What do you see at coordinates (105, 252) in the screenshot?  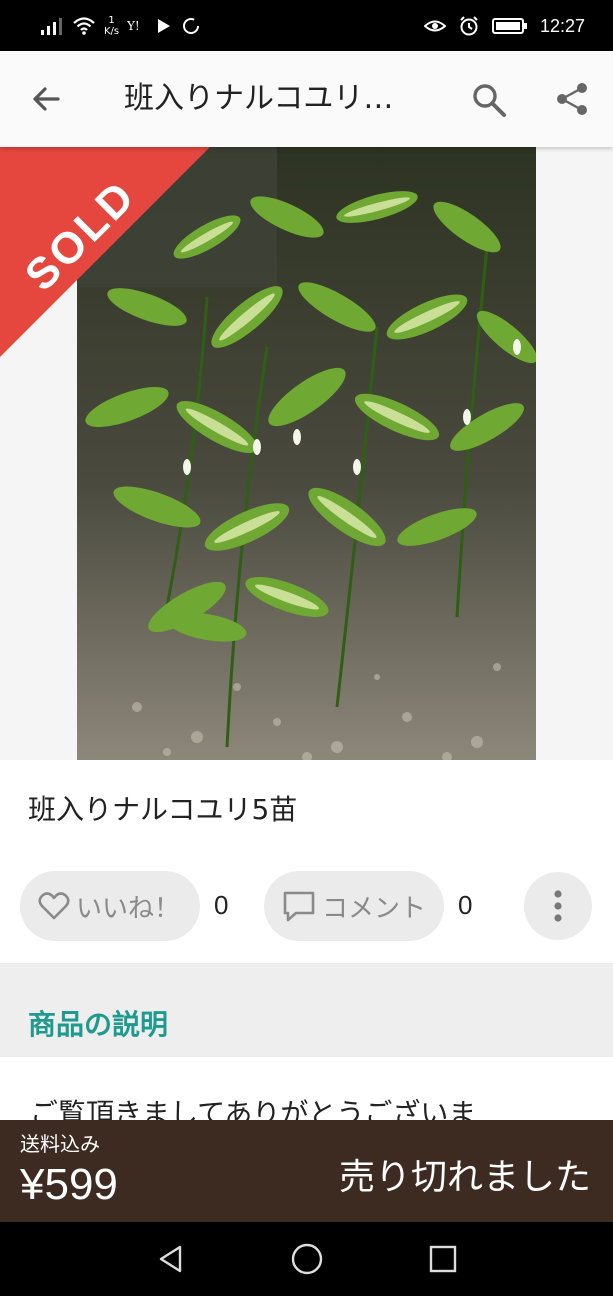 I see `sold-ribbon: SOLD` at bounding box center [105, 252].